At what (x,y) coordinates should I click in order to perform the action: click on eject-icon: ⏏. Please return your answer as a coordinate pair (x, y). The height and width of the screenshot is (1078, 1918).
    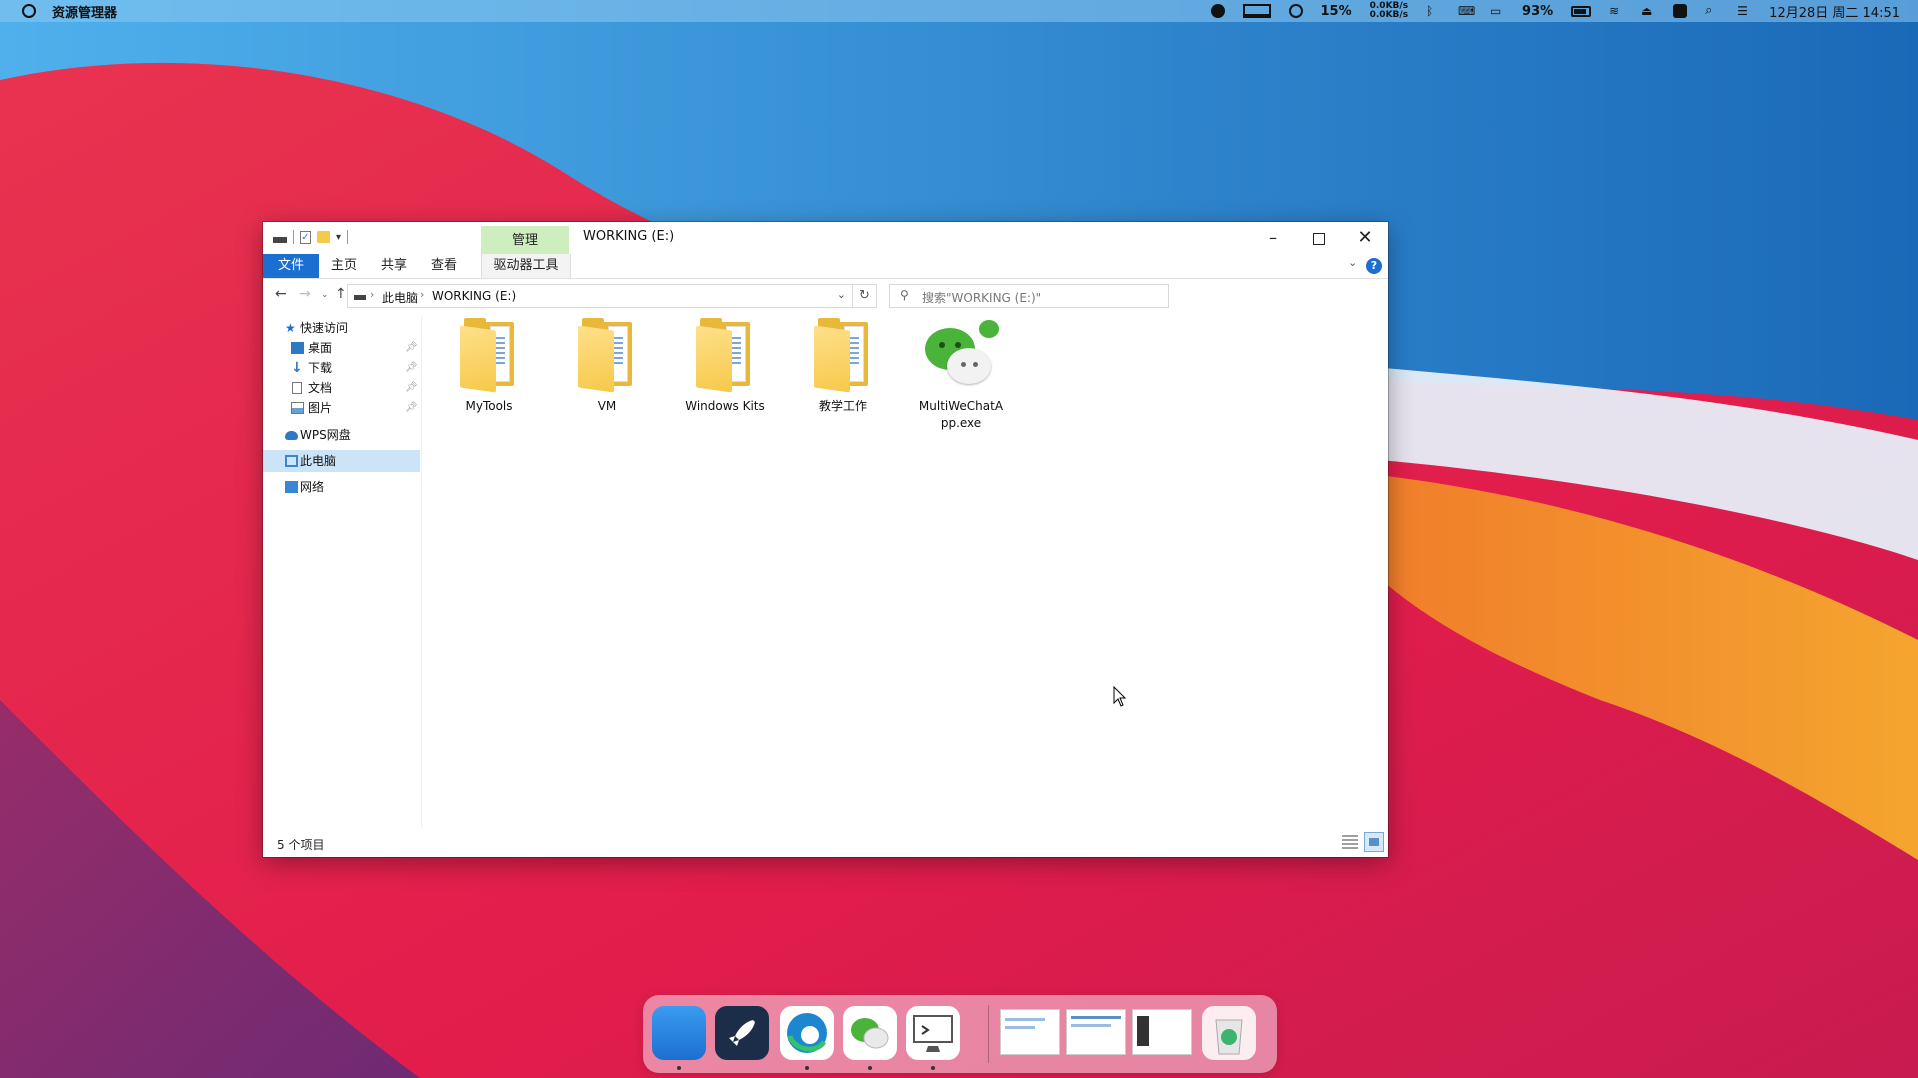
    Looking at the image, I should click on (1648, 11).